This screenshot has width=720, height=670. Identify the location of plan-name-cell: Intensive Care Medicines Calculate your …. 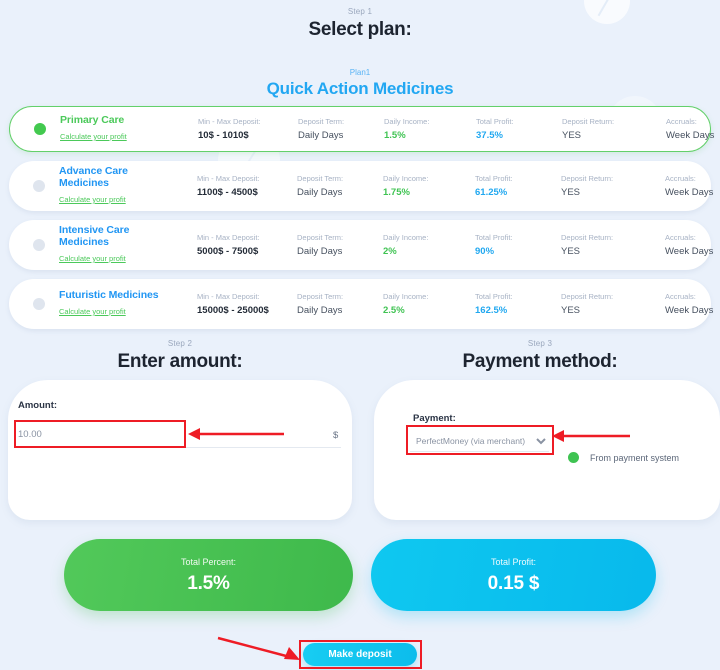
(118, 245).